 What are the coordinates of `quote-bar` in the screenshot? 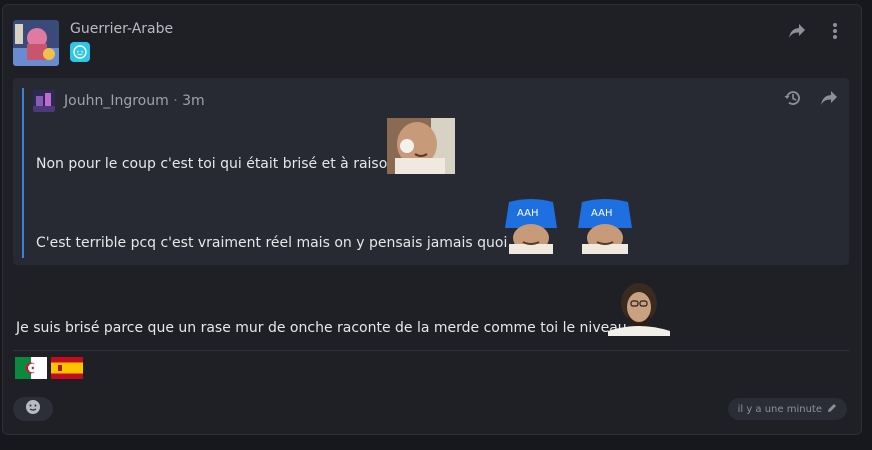 It's located at (23, 173).